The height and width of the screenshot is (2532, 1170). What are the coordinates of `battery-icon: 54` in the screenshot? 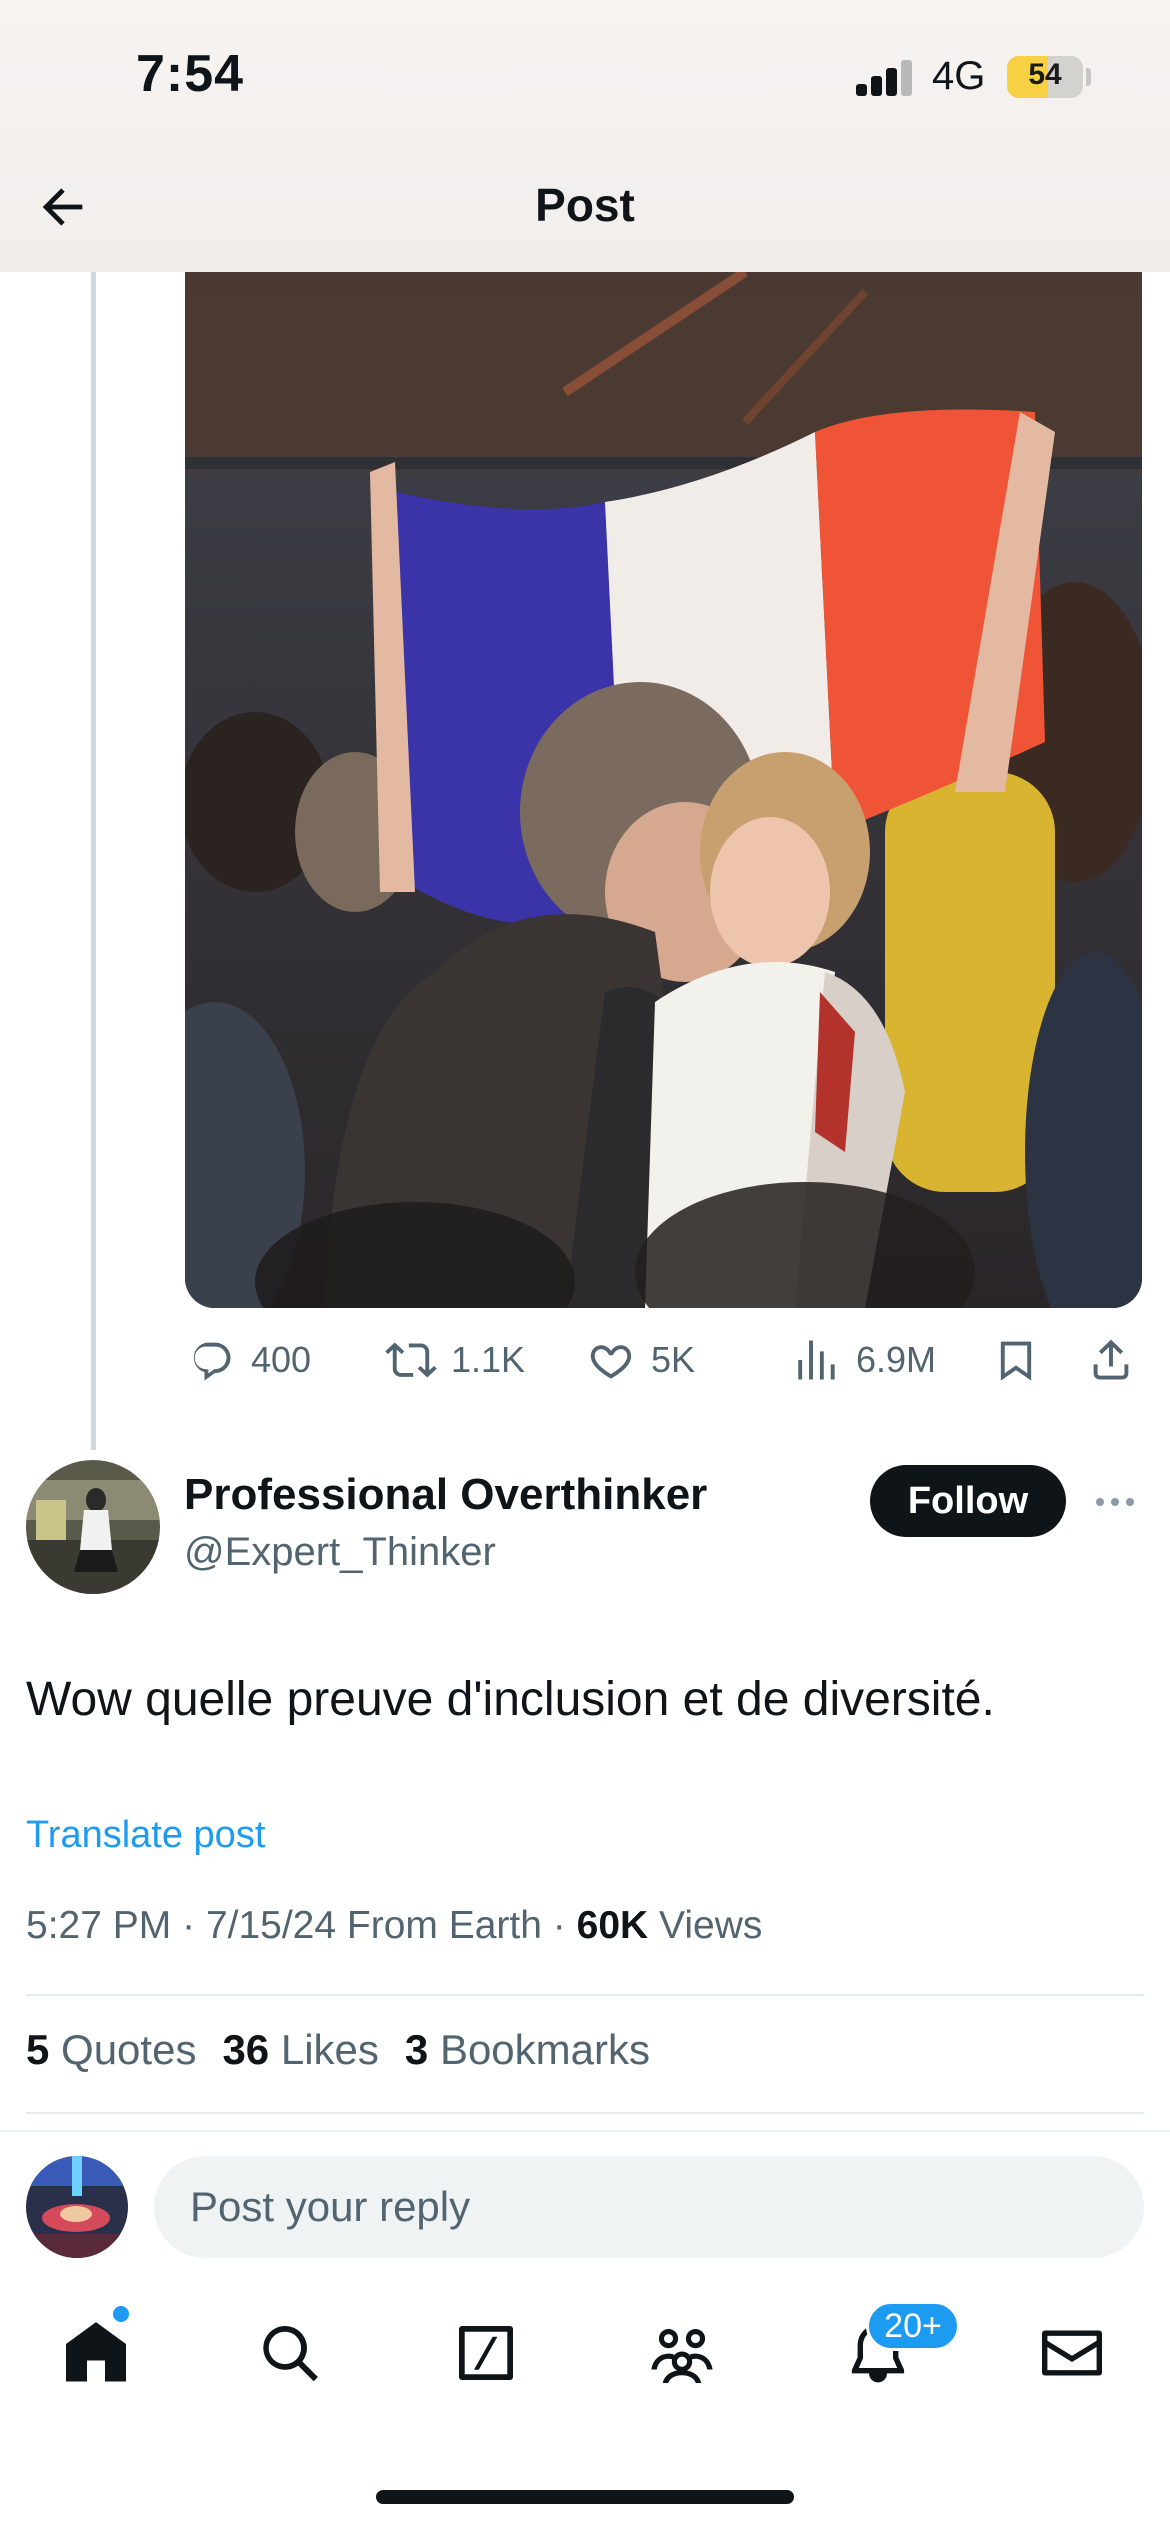 It's located at (1045, 77).